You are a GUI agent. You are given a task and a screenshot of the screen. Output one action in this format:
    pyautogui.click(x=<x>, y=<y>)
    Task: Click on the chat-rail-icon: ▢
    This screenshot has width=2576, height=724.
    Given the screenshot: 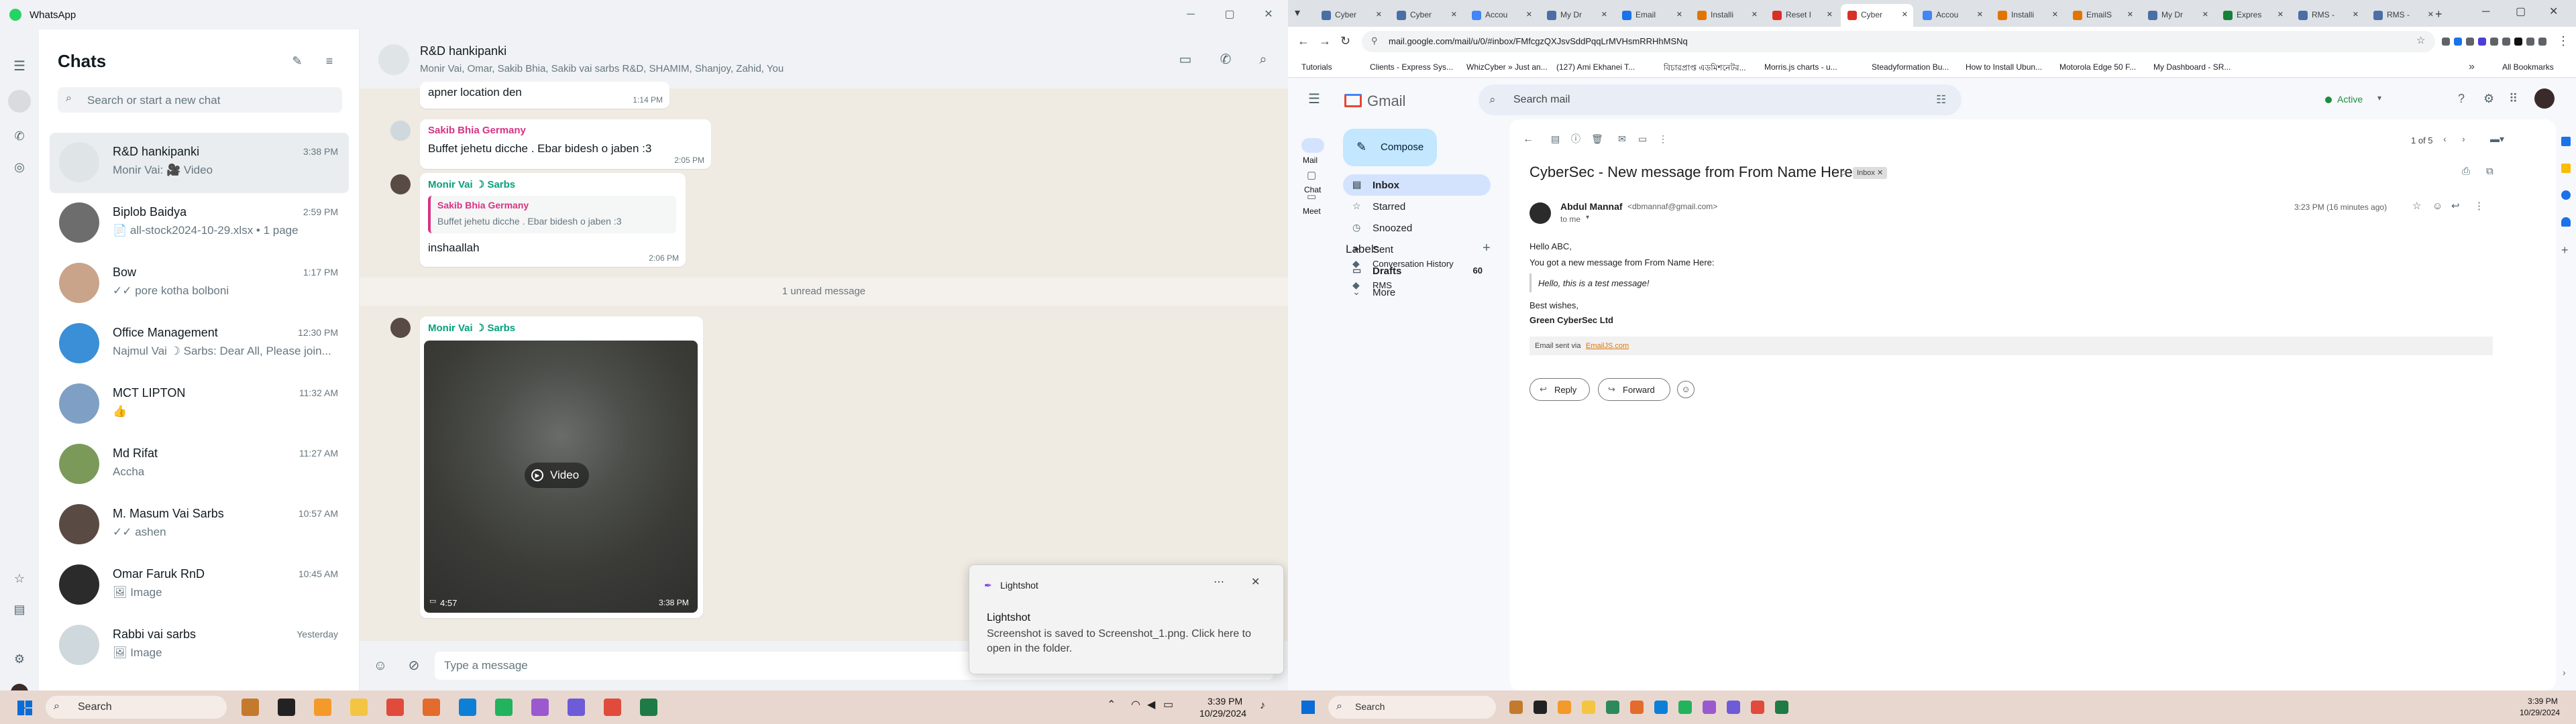 What is the action you would take?
    pyautogui.click(x=1311, y=175)
    